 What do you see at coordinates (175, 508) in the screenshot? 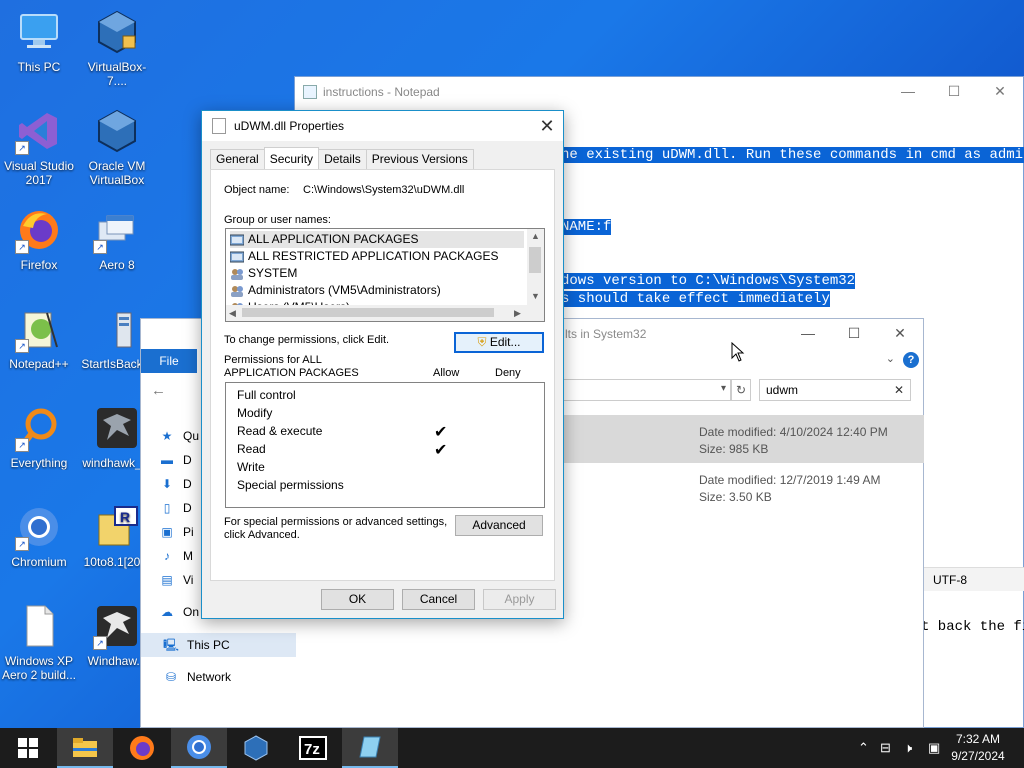
I see `nav-item-documents: ▯ D` at bounding box center [175, 508].